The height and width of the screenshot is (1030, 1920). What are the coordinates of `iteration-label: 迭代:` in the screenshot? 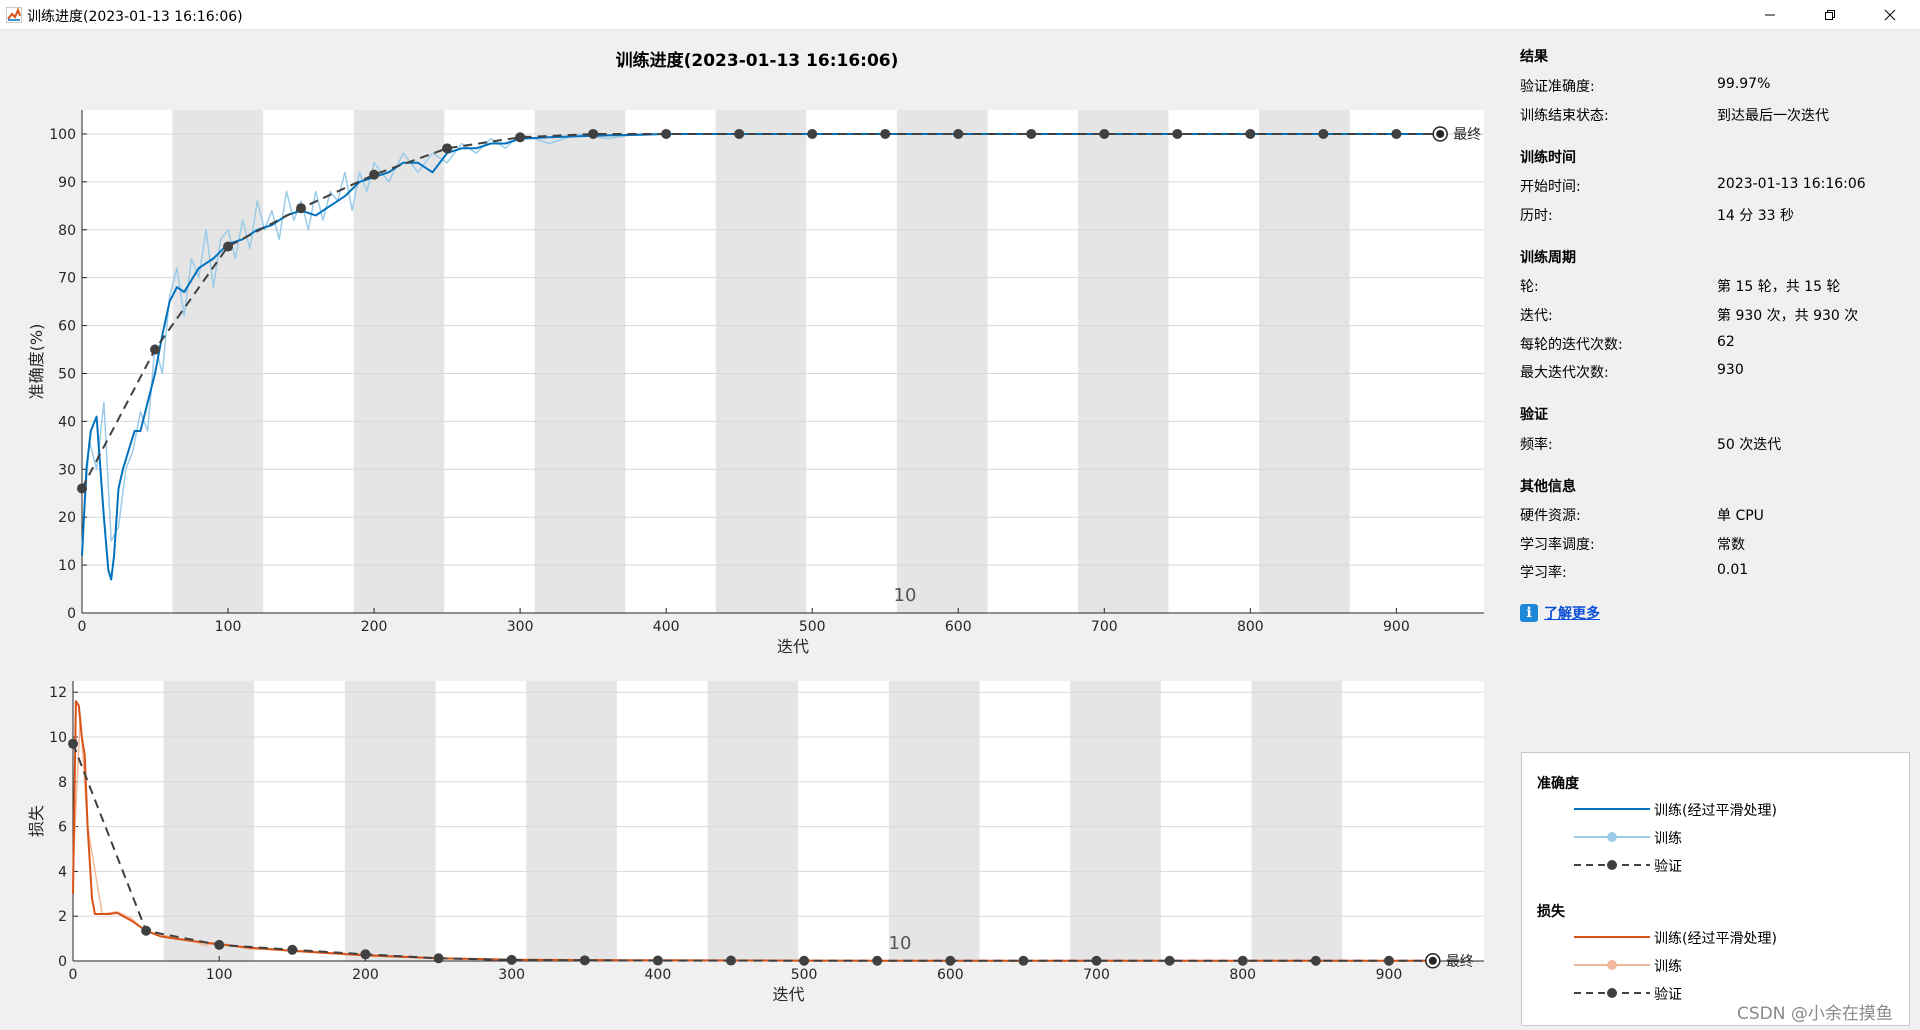 It's located at (1536, 316).